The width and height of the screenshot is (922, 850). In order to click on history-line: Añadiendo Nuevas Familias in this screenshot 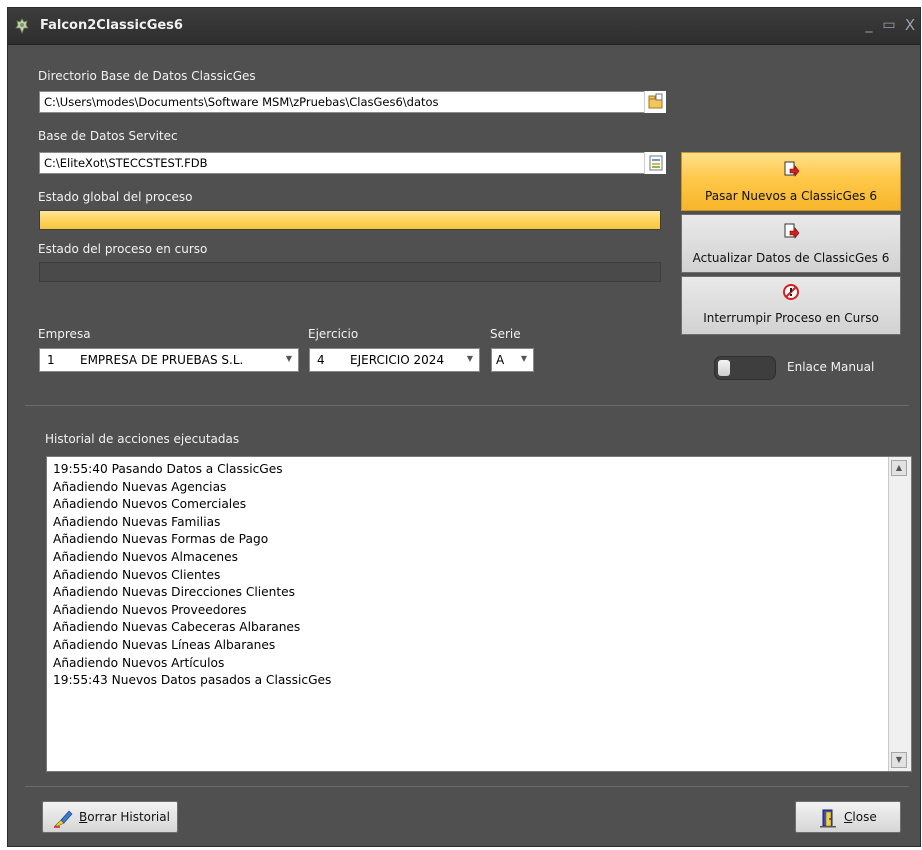, I will do `click(137, 521)`.